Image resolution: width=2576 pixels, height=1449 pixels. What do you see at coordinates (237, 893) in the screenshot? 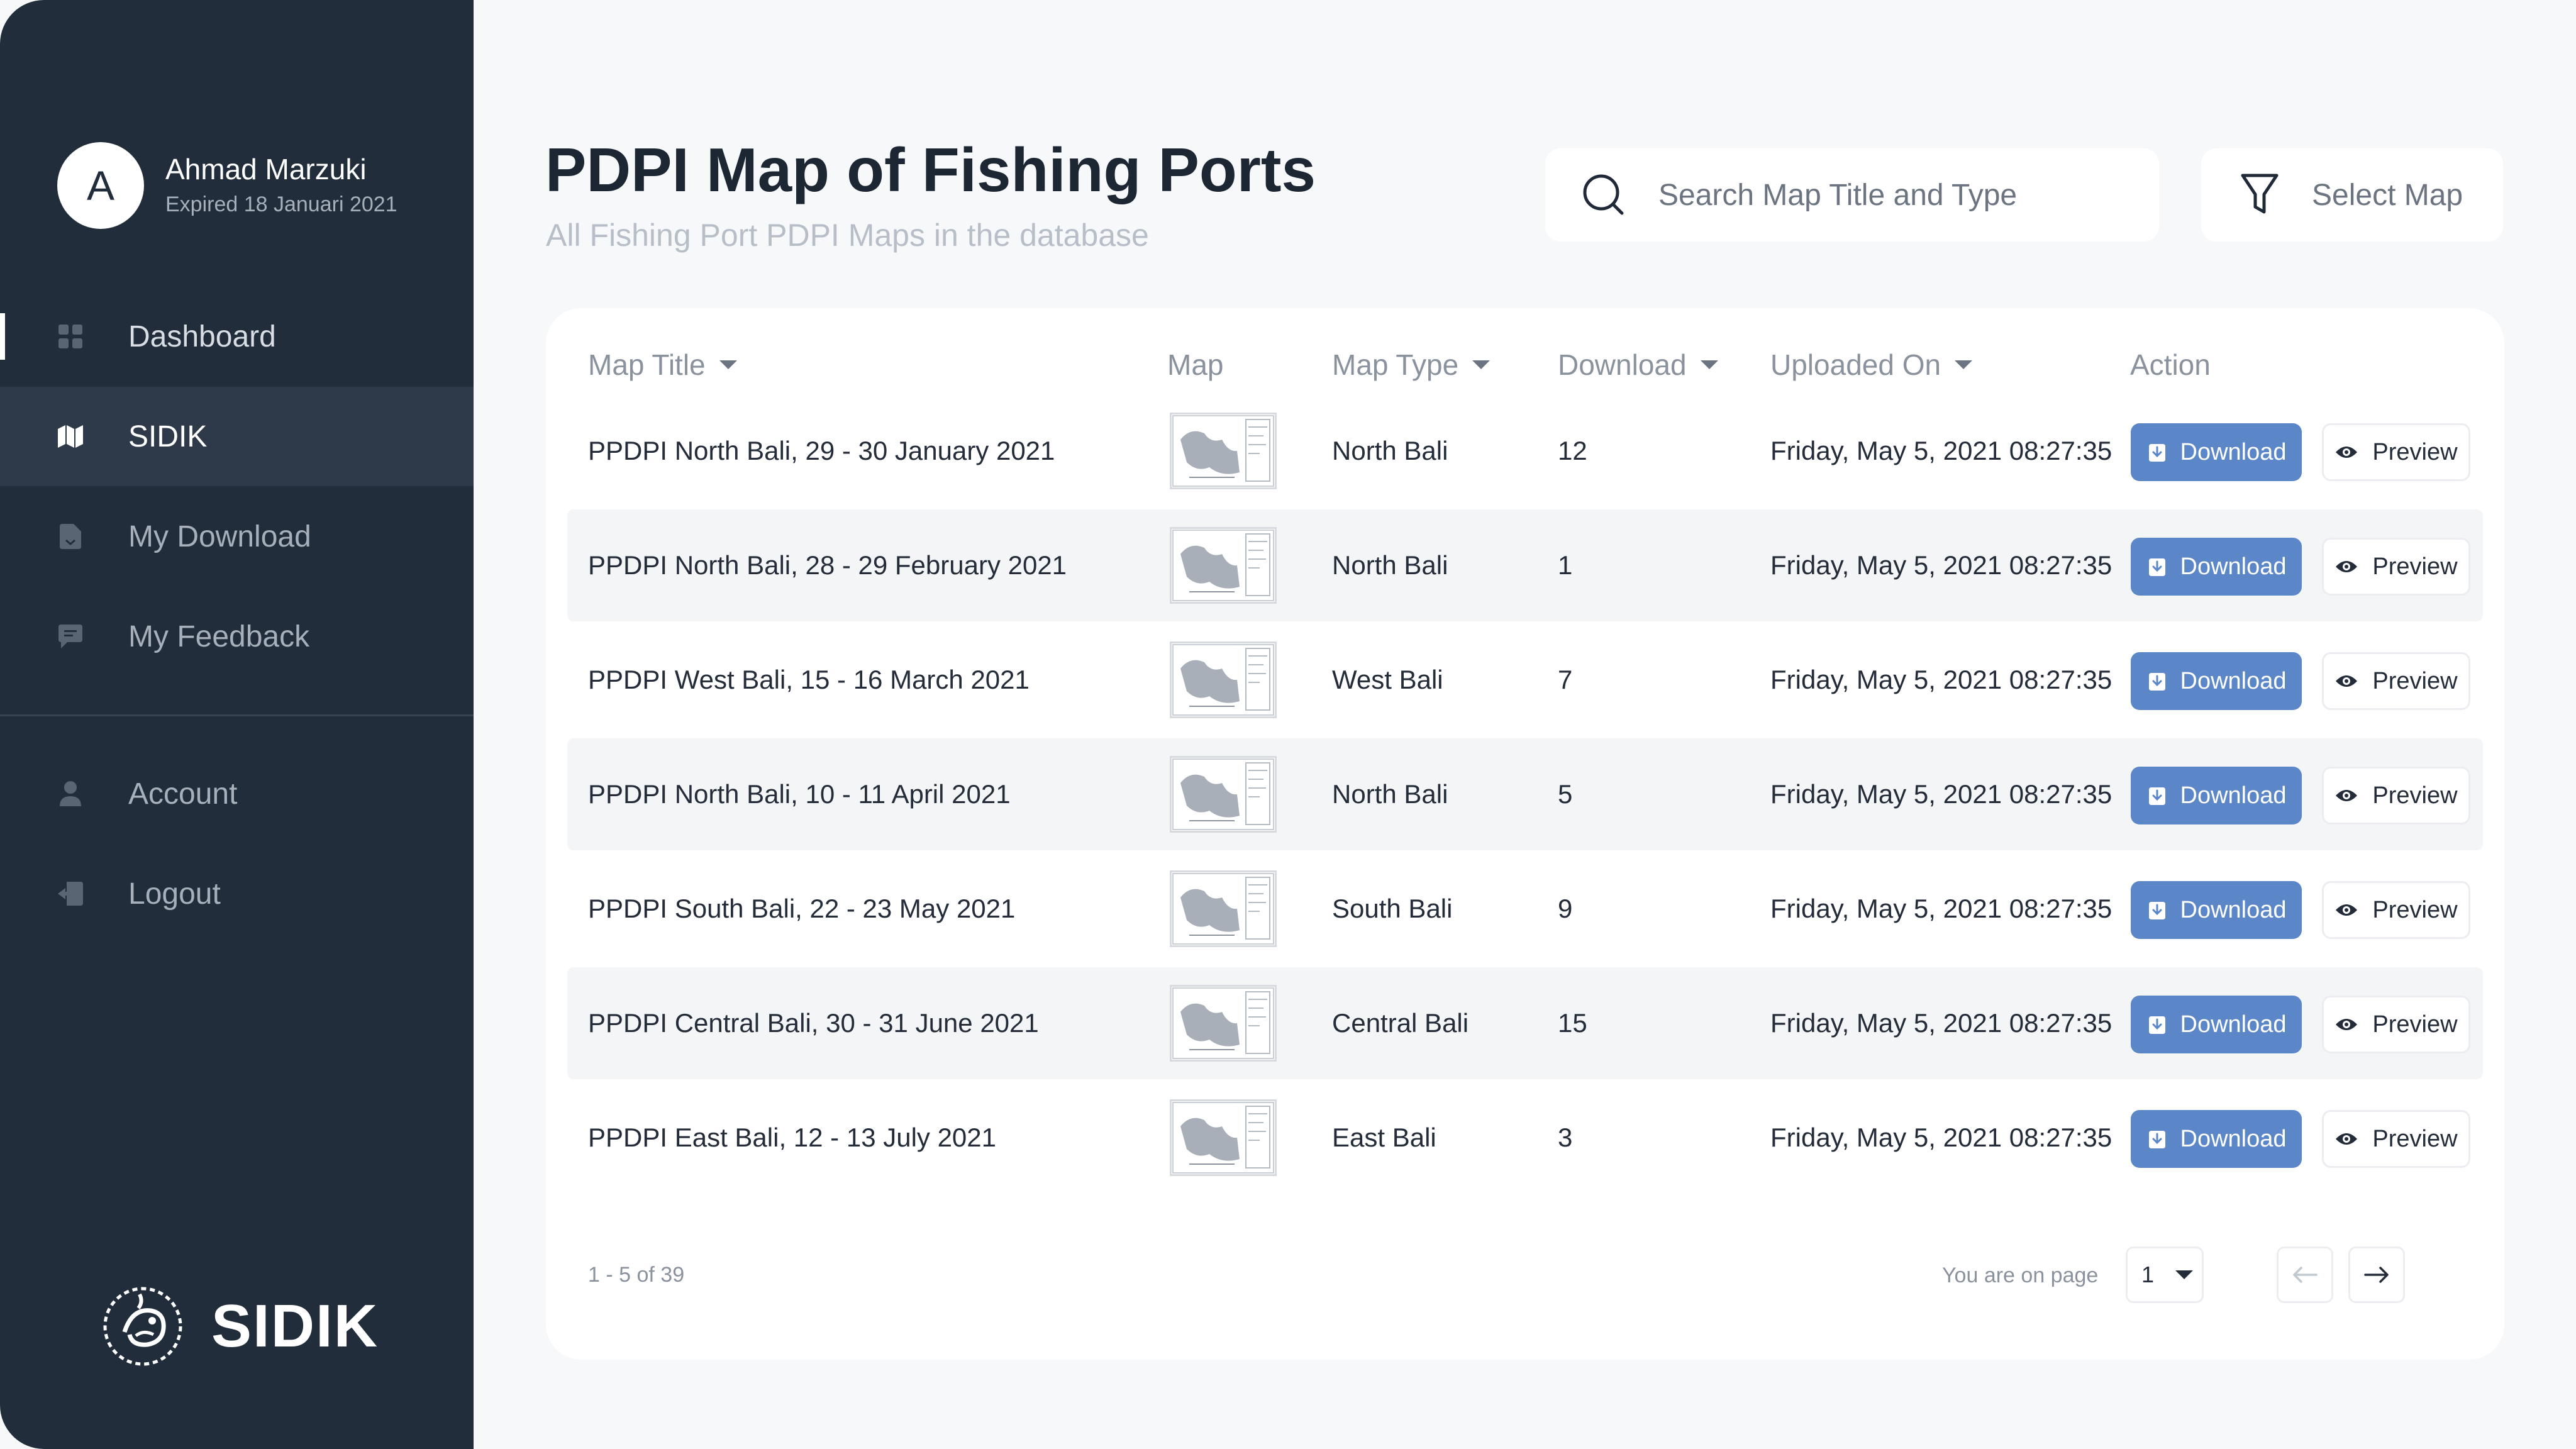
I see `sidebar-item-logout: Logout` at bounding box center [237, 893].